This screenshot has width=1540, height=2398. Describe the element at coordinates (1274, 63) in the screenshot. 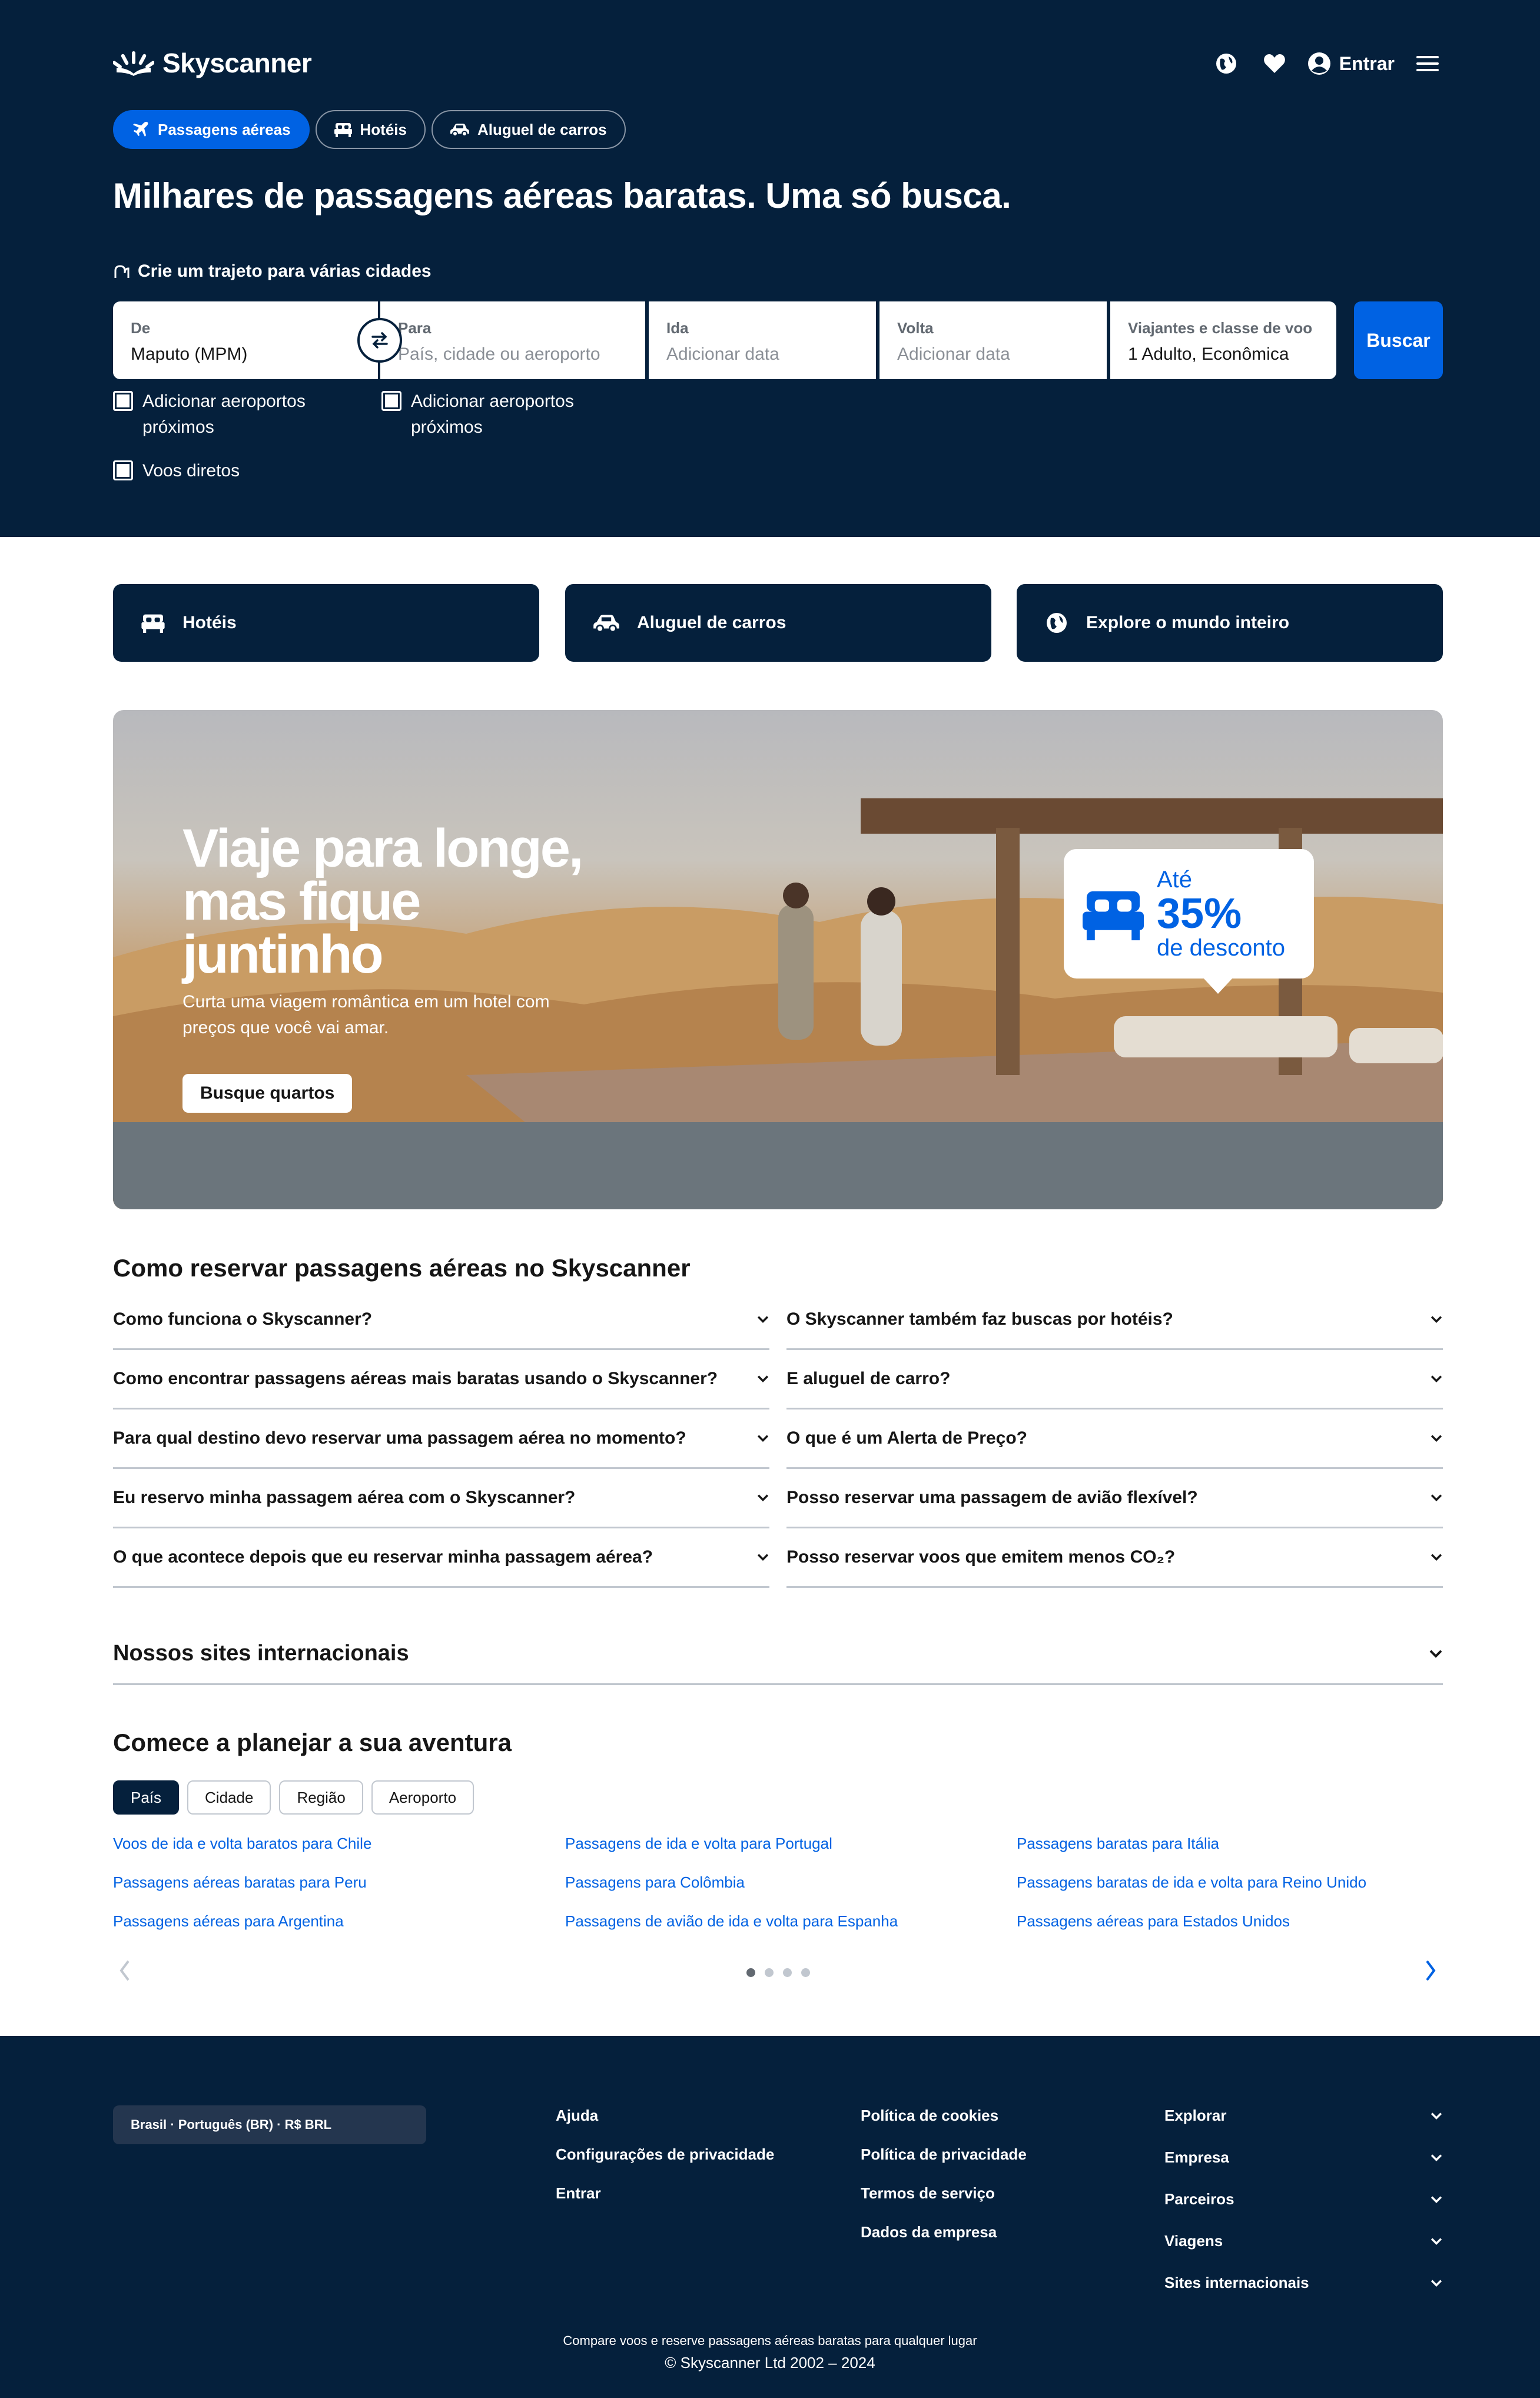

I see `heart-icon` at that location.